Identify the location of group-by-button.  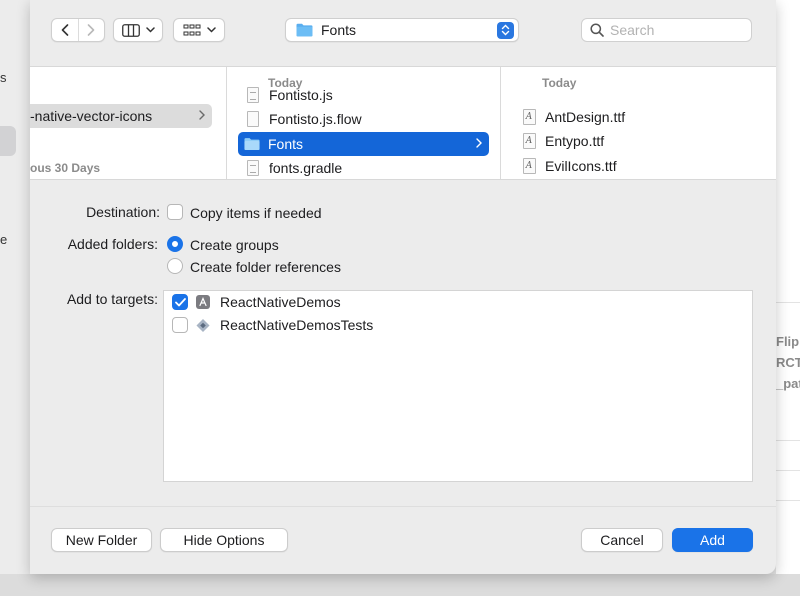
(199, 30).